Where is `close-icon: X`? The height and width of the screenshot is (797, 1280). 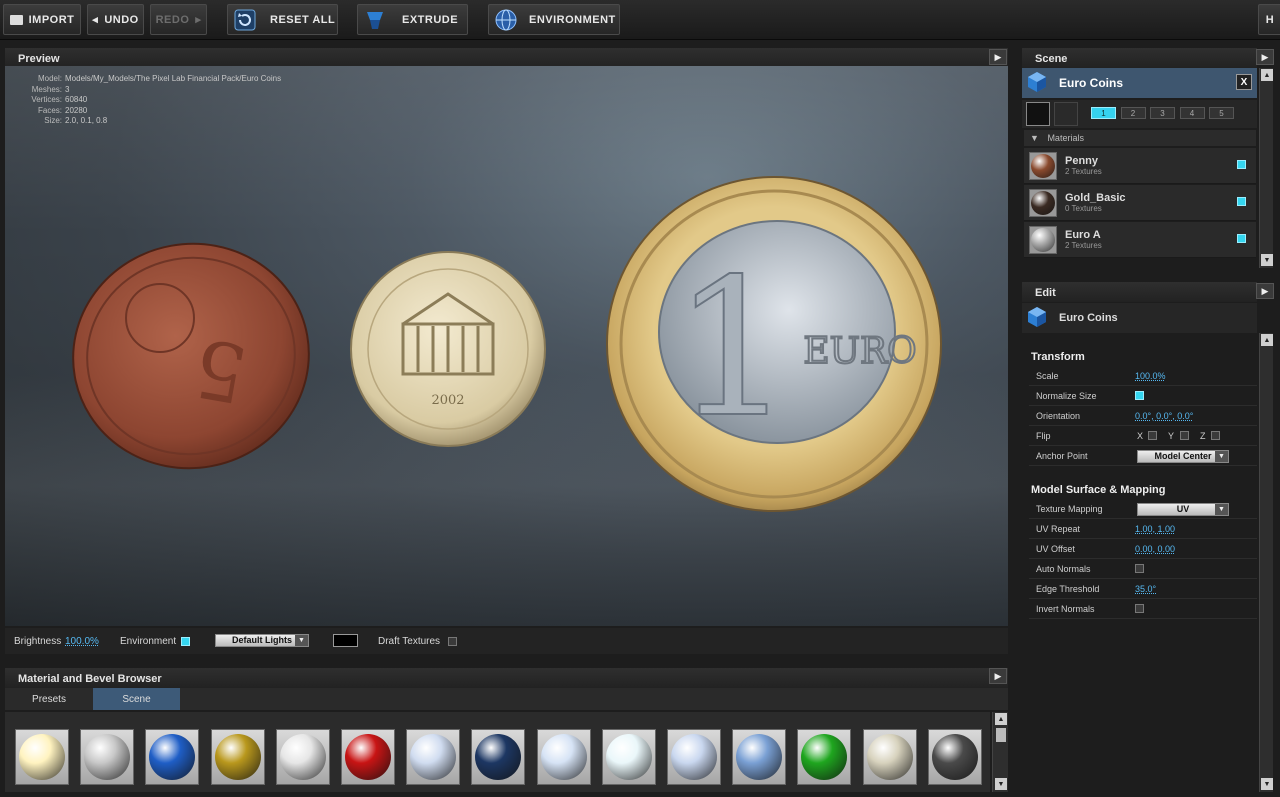
close-icon: X is located at coordinates (1244, 82).